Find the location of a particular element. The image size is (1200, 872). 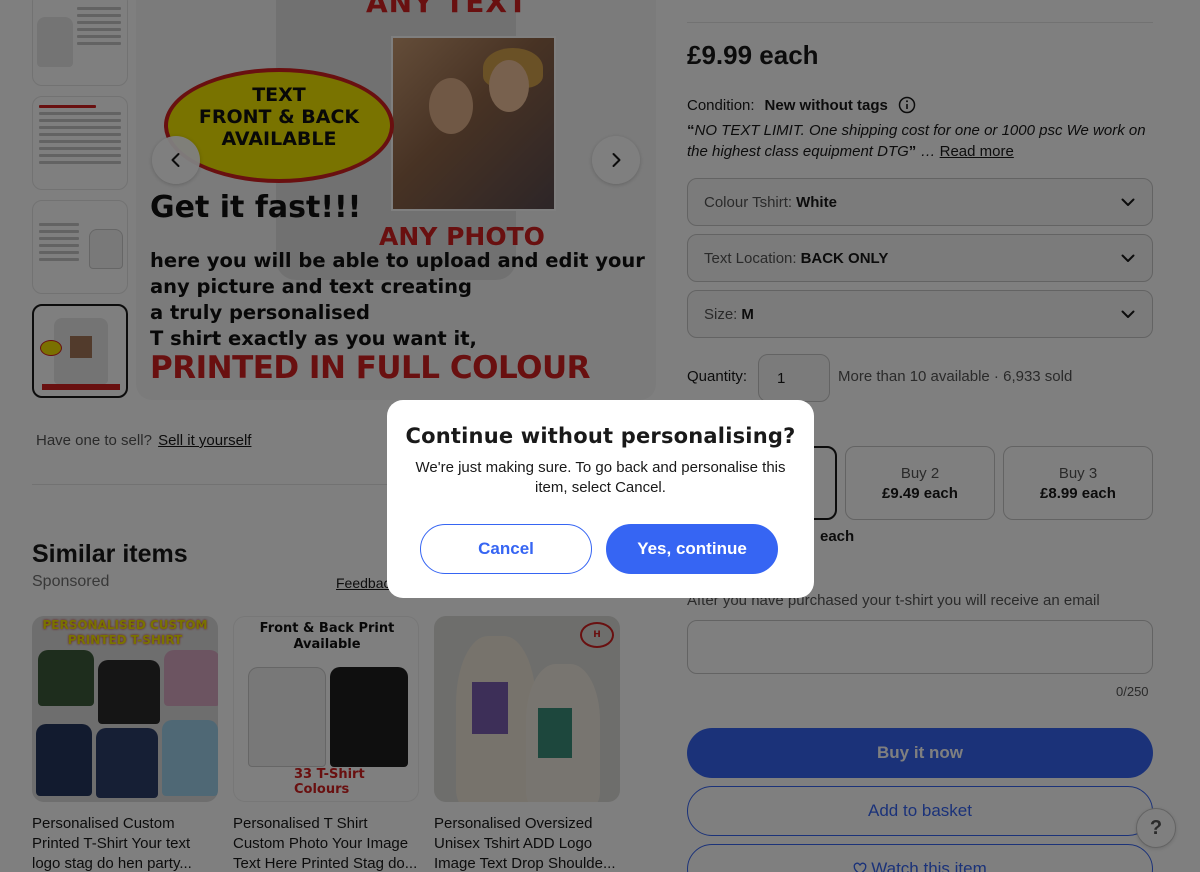

cancel-button: Cancel is located at coordinates (506, 549).